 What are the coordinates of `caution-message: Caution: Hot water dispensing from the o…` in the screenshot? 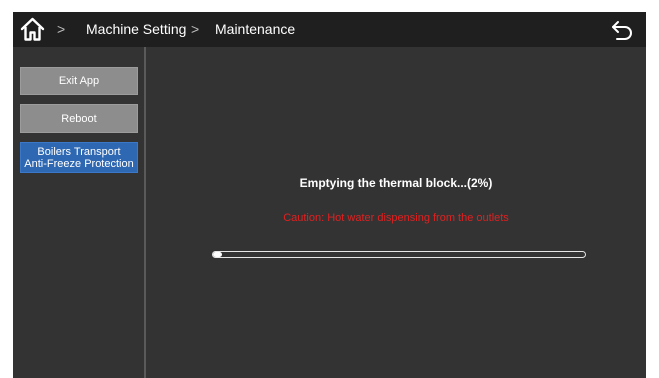 It's located at (396, 218).